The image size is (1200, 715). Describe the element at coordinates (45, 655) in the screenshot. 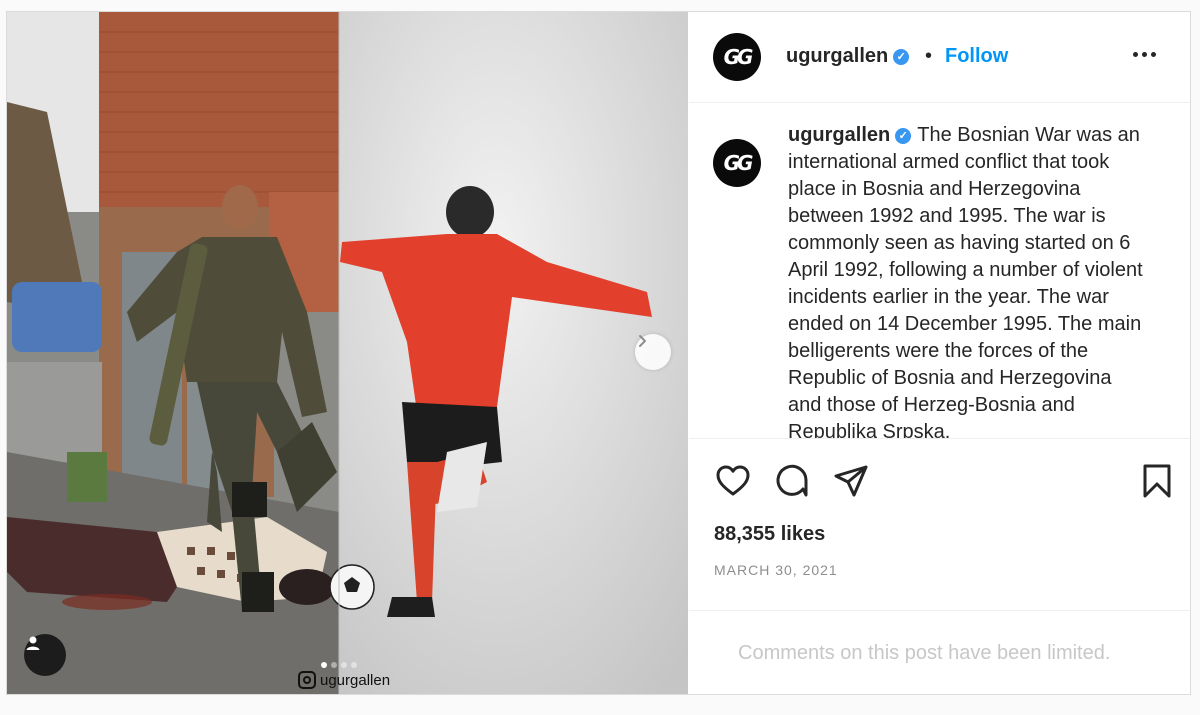

I see `tagged-users-button` at that location.